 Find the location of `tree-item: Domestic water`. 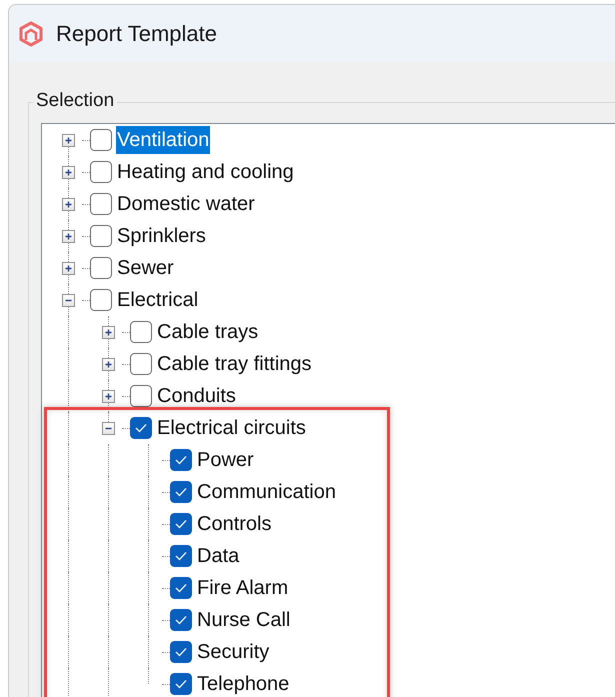

tree-item: Domestic water is located at coordinates (186, 204).